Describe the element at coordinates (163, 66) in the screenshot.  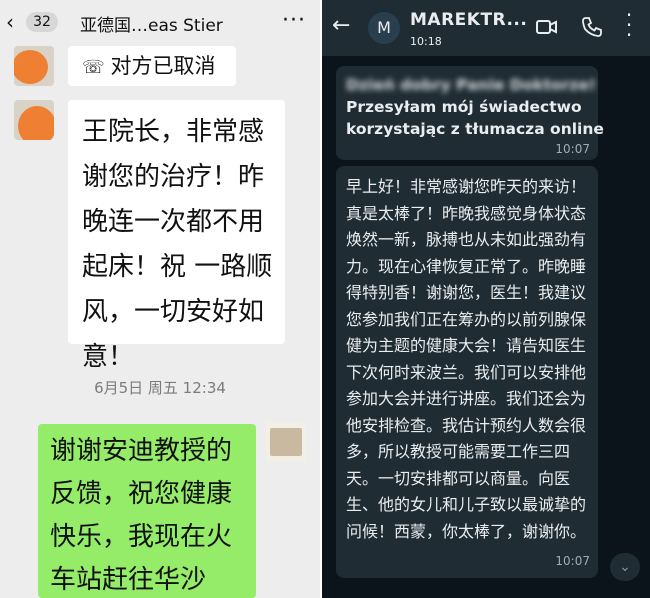
I see `notice-text: 对方已取消` at that location.